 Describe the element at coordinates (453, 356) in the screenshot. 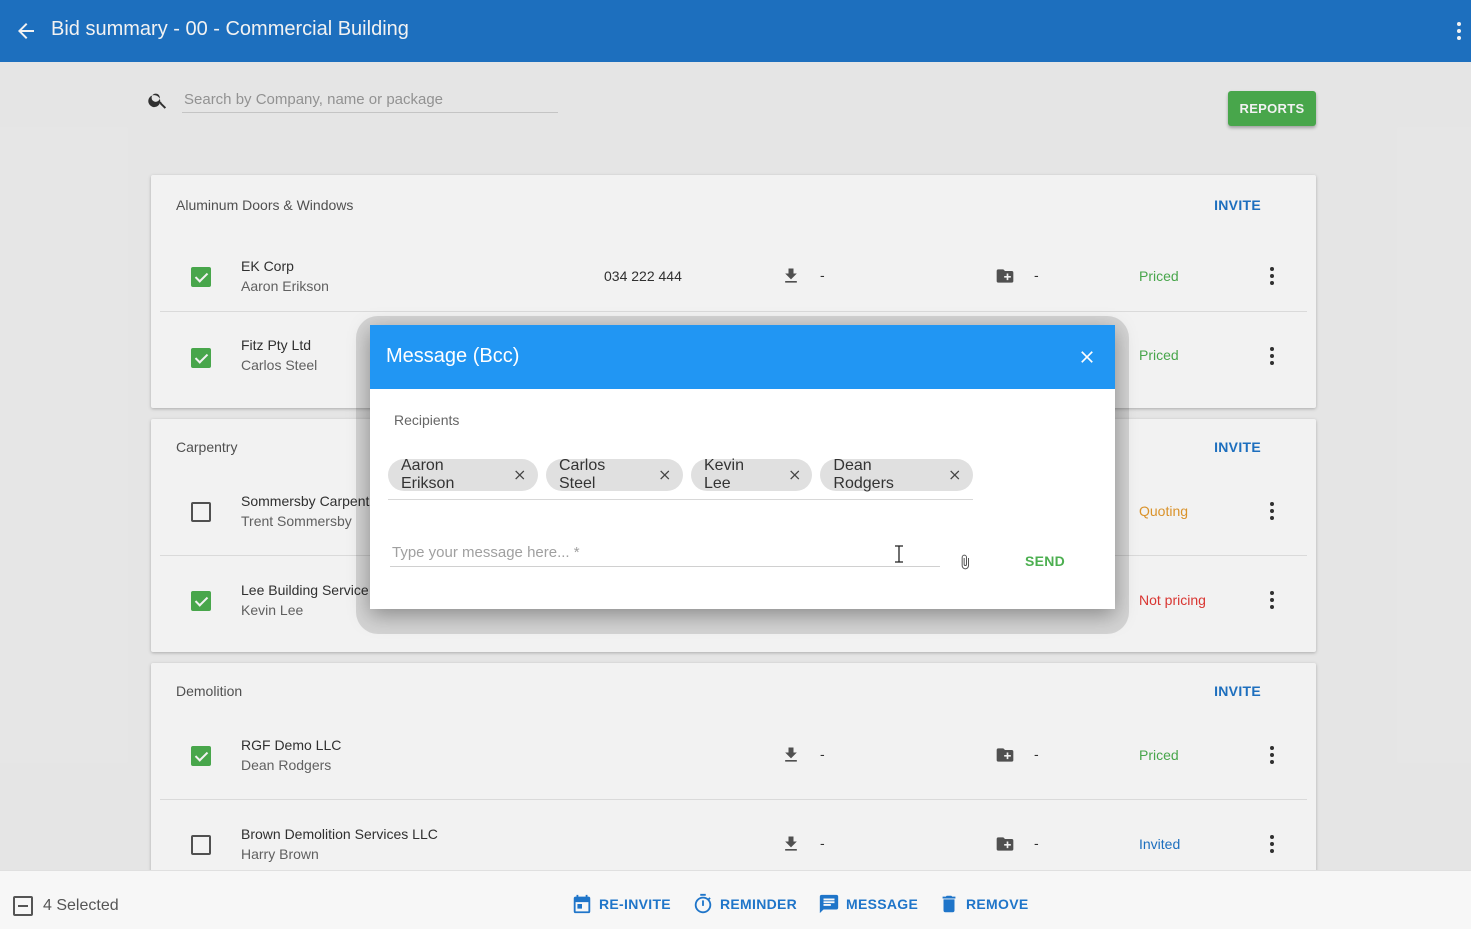

I see `dialog-title: Message (Bcc)` at that location.